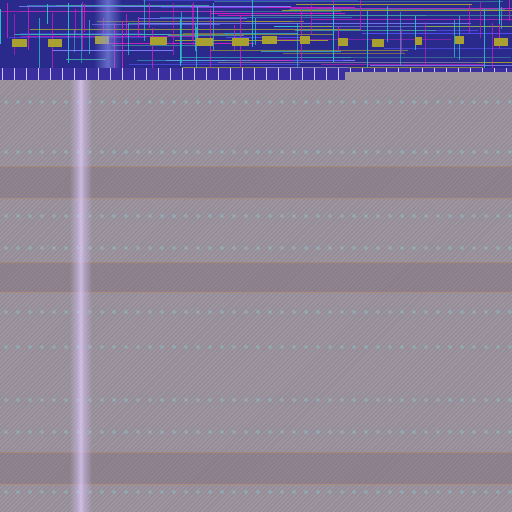  What do you see at coordinates (428, 76) in the screenshot?
I see `step-notch` at bounding box center [428, 76].